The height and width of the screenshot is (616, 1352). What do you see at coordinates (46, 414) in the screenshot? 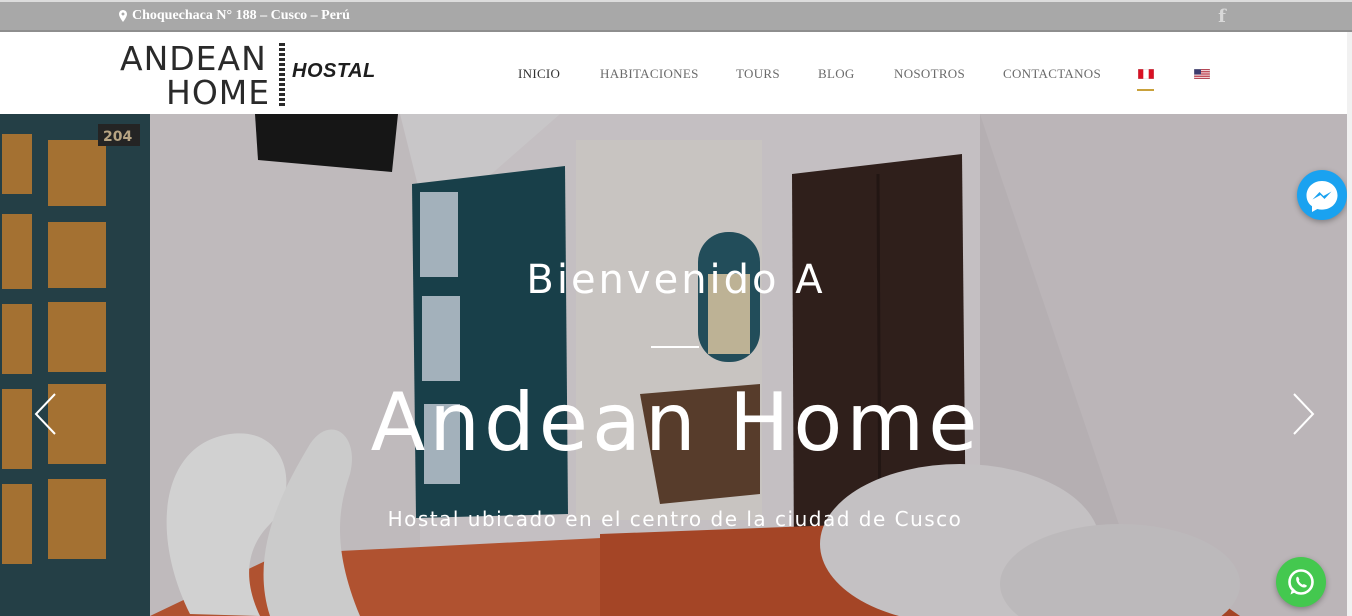
I see `chevron-left-icon` at bounding box center [46, 414].